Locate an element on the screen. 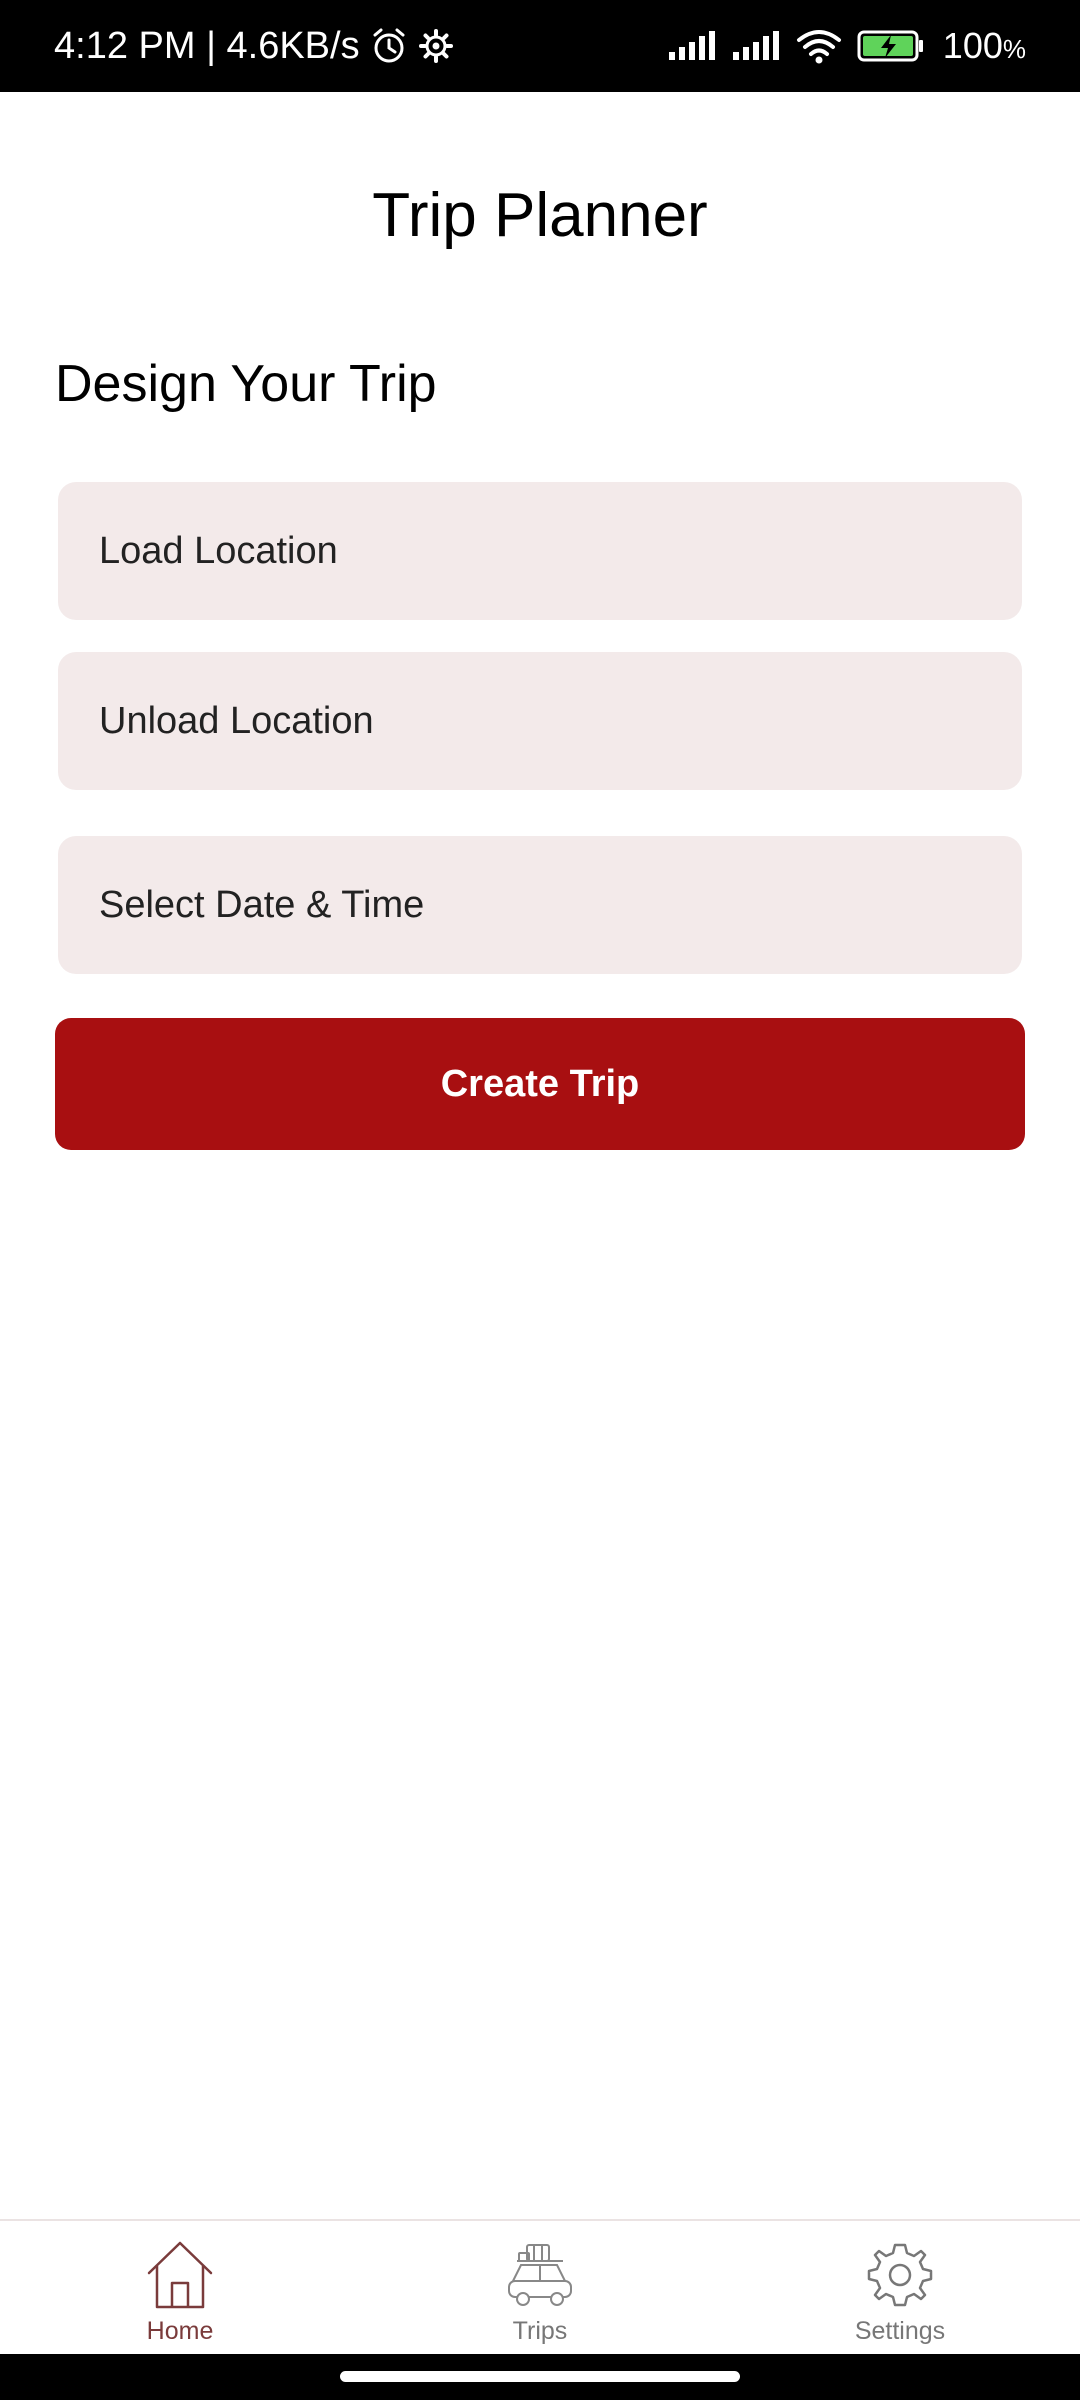 This screenshot has height=2400, width=1080. nav-item-settings: Settings is located at coordinates (900, 2287).